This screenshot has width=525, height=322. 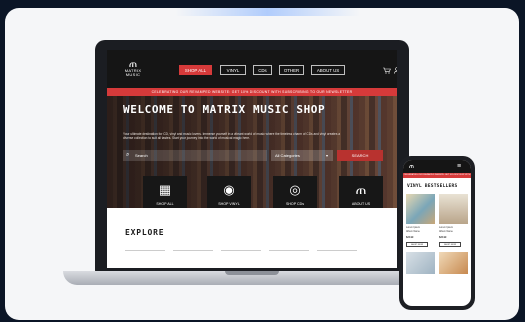 I want to click on tile-about-us: ጠ ABOUT US, so click(x=361, y=192).